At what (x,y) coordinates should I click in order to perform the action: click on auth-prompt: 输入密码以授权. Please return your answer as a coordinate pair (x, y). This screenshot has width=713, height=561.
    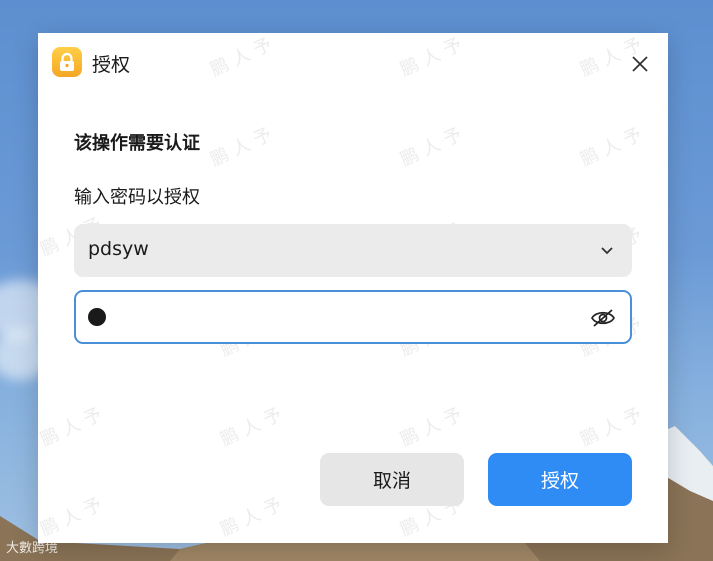
    Looking at the image, I should click on (137, 197).